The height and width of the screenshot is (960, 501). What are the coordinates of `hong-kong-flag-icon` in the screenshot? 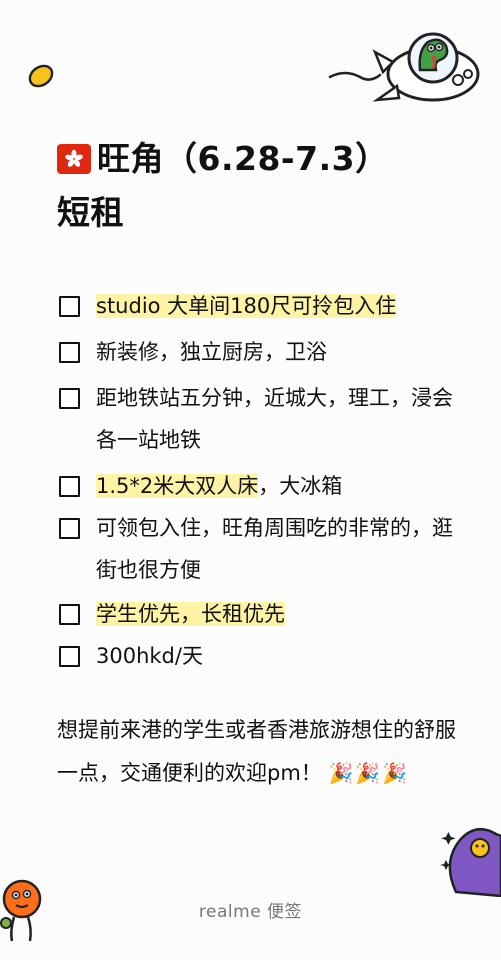 It's located at (74, 159).